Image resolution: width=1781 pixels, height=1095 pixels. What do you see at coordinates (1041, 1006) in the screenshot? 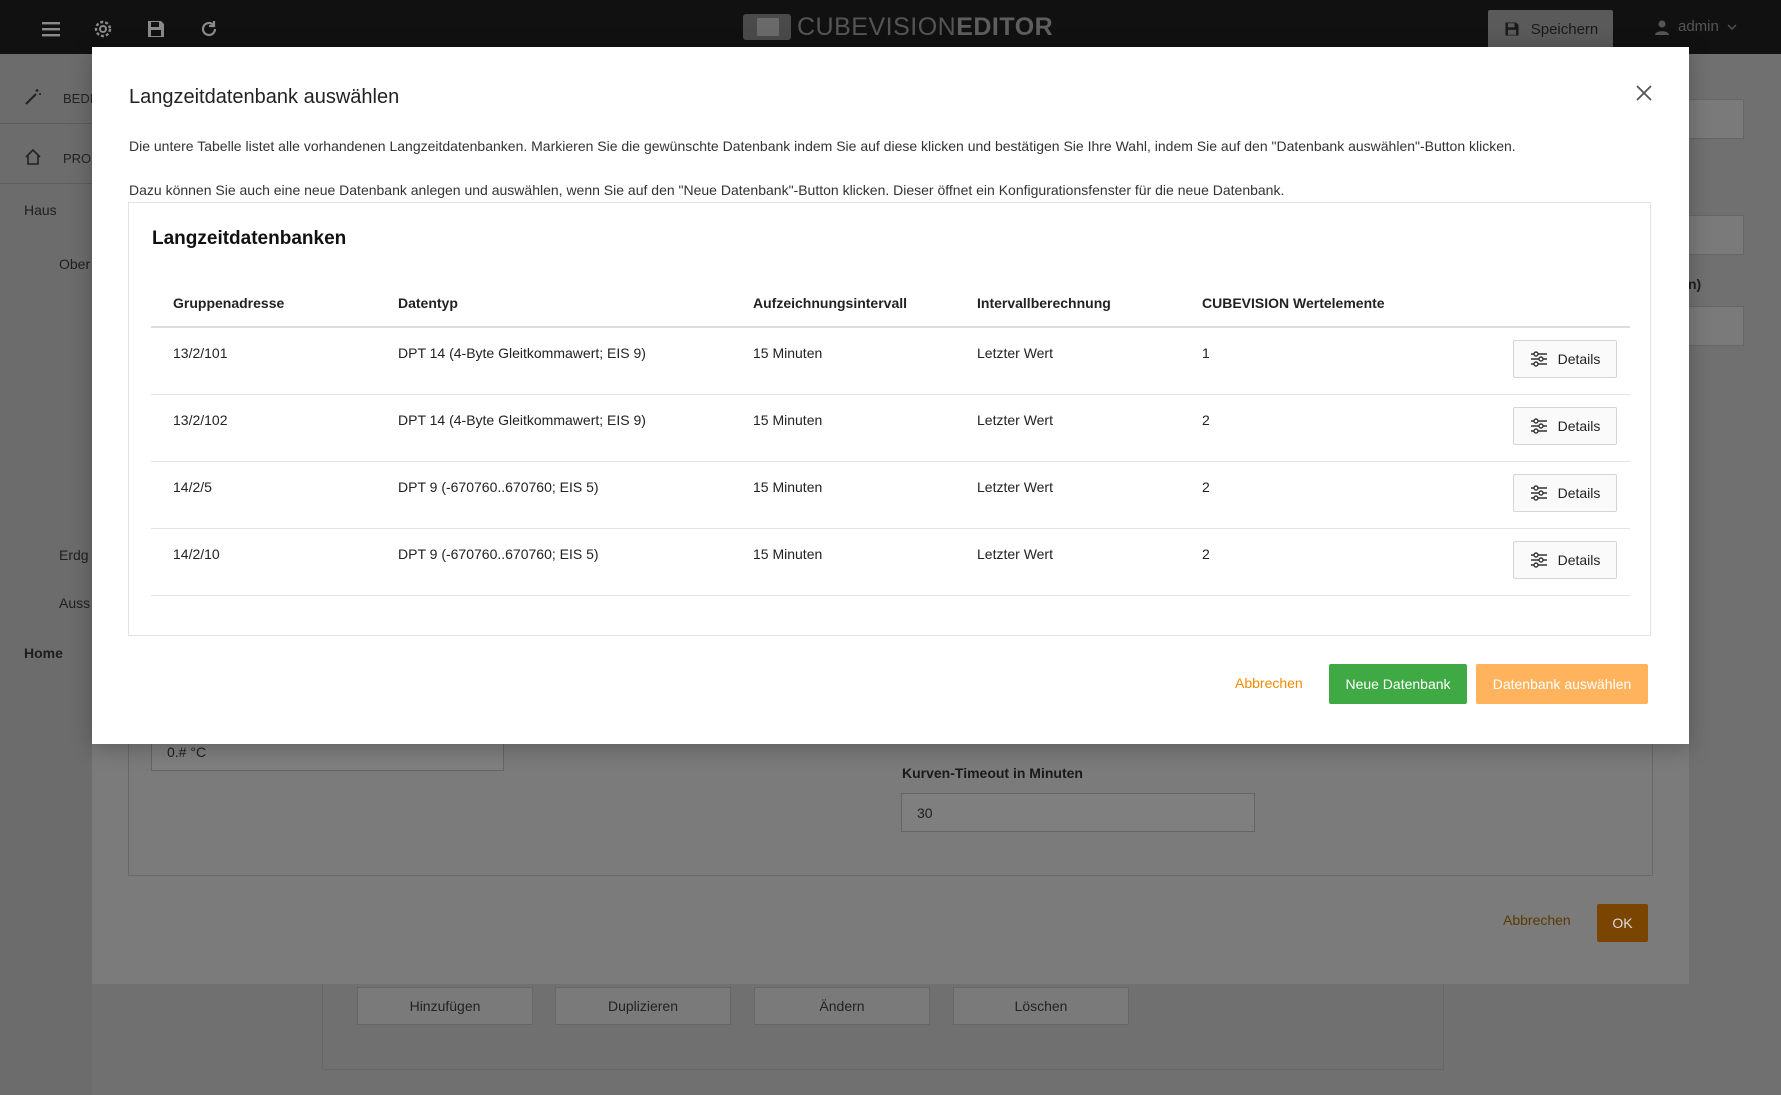
I see `delete-button: Löschen` at bounding box center [1041, 1006].